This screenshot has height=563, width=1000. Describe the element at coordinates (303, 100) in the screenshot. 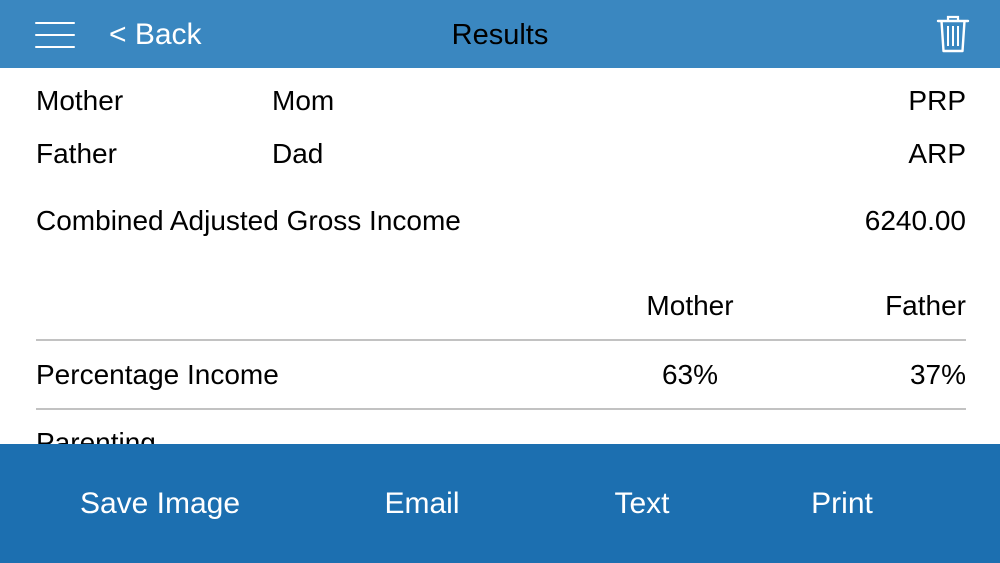

I see `mother-name: Mom` at that location.